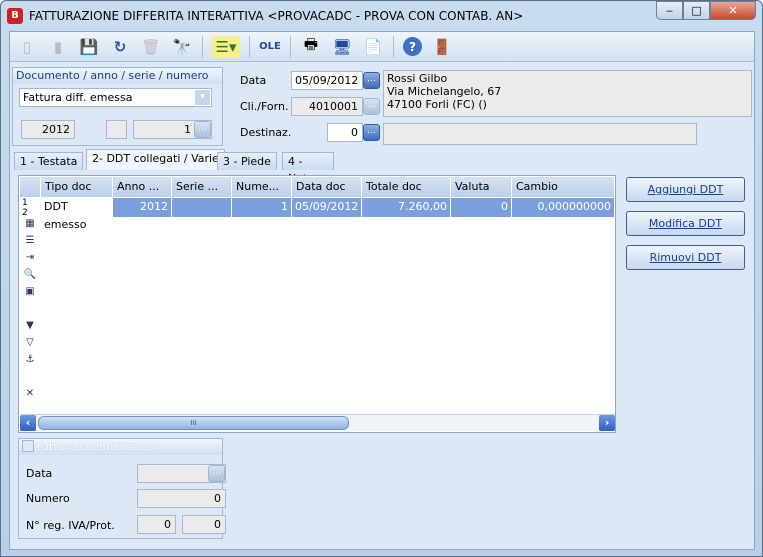 Image resolution: width=763 pixels, height=557 pixels. What do you see at coordinates (142, 207) in the screenshot?
I see `cell-anno: 2012` at bounding box center [142, 207].